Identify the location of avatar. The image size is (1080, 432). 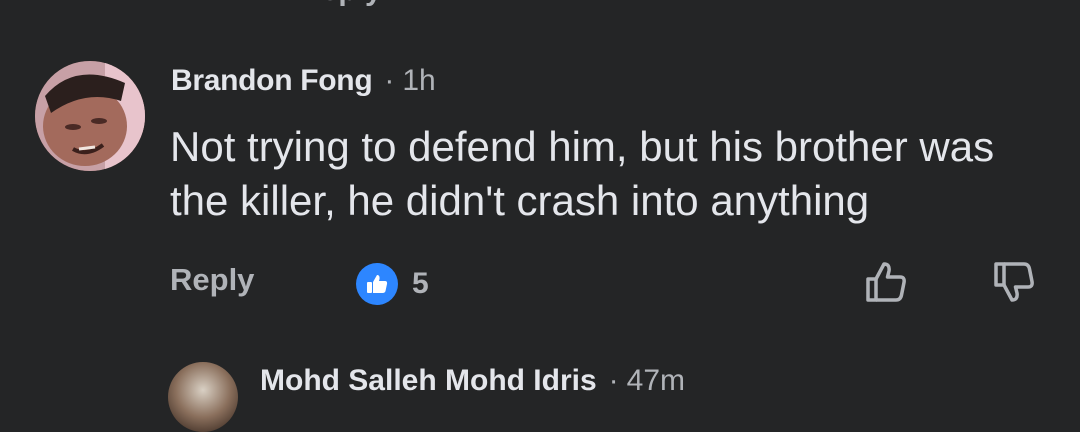
(90, 116).